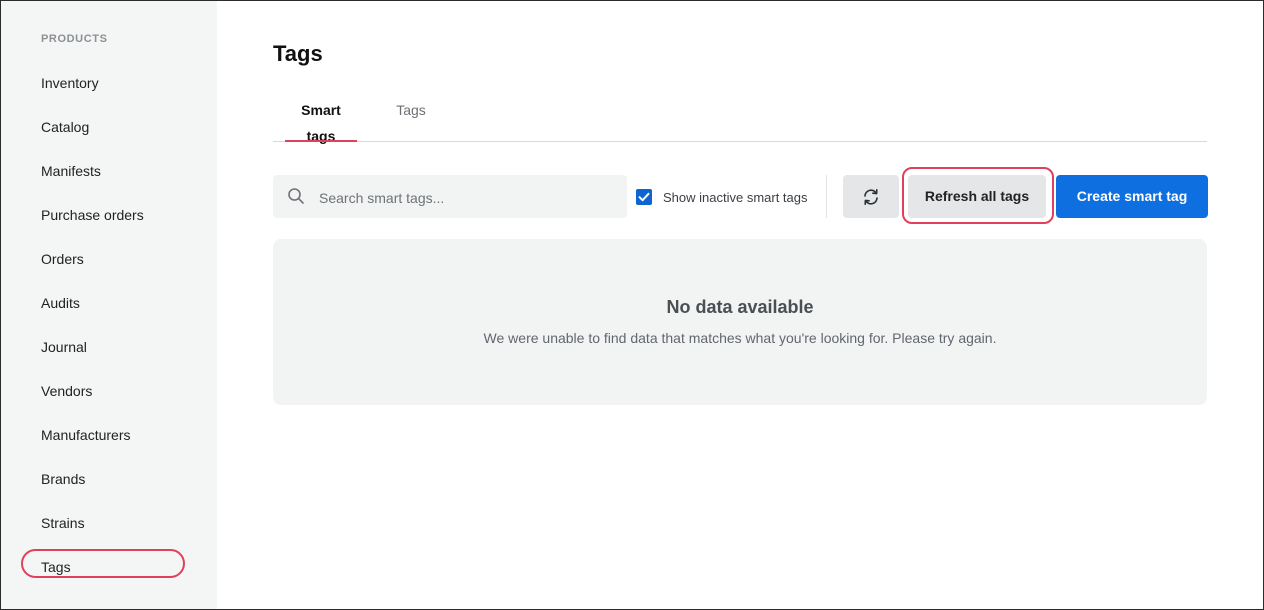  What do you see at coordinates (60, 303) in the screenshot?
I see `sidebar-item-audits: Audits` at bounding box center [60, 303].